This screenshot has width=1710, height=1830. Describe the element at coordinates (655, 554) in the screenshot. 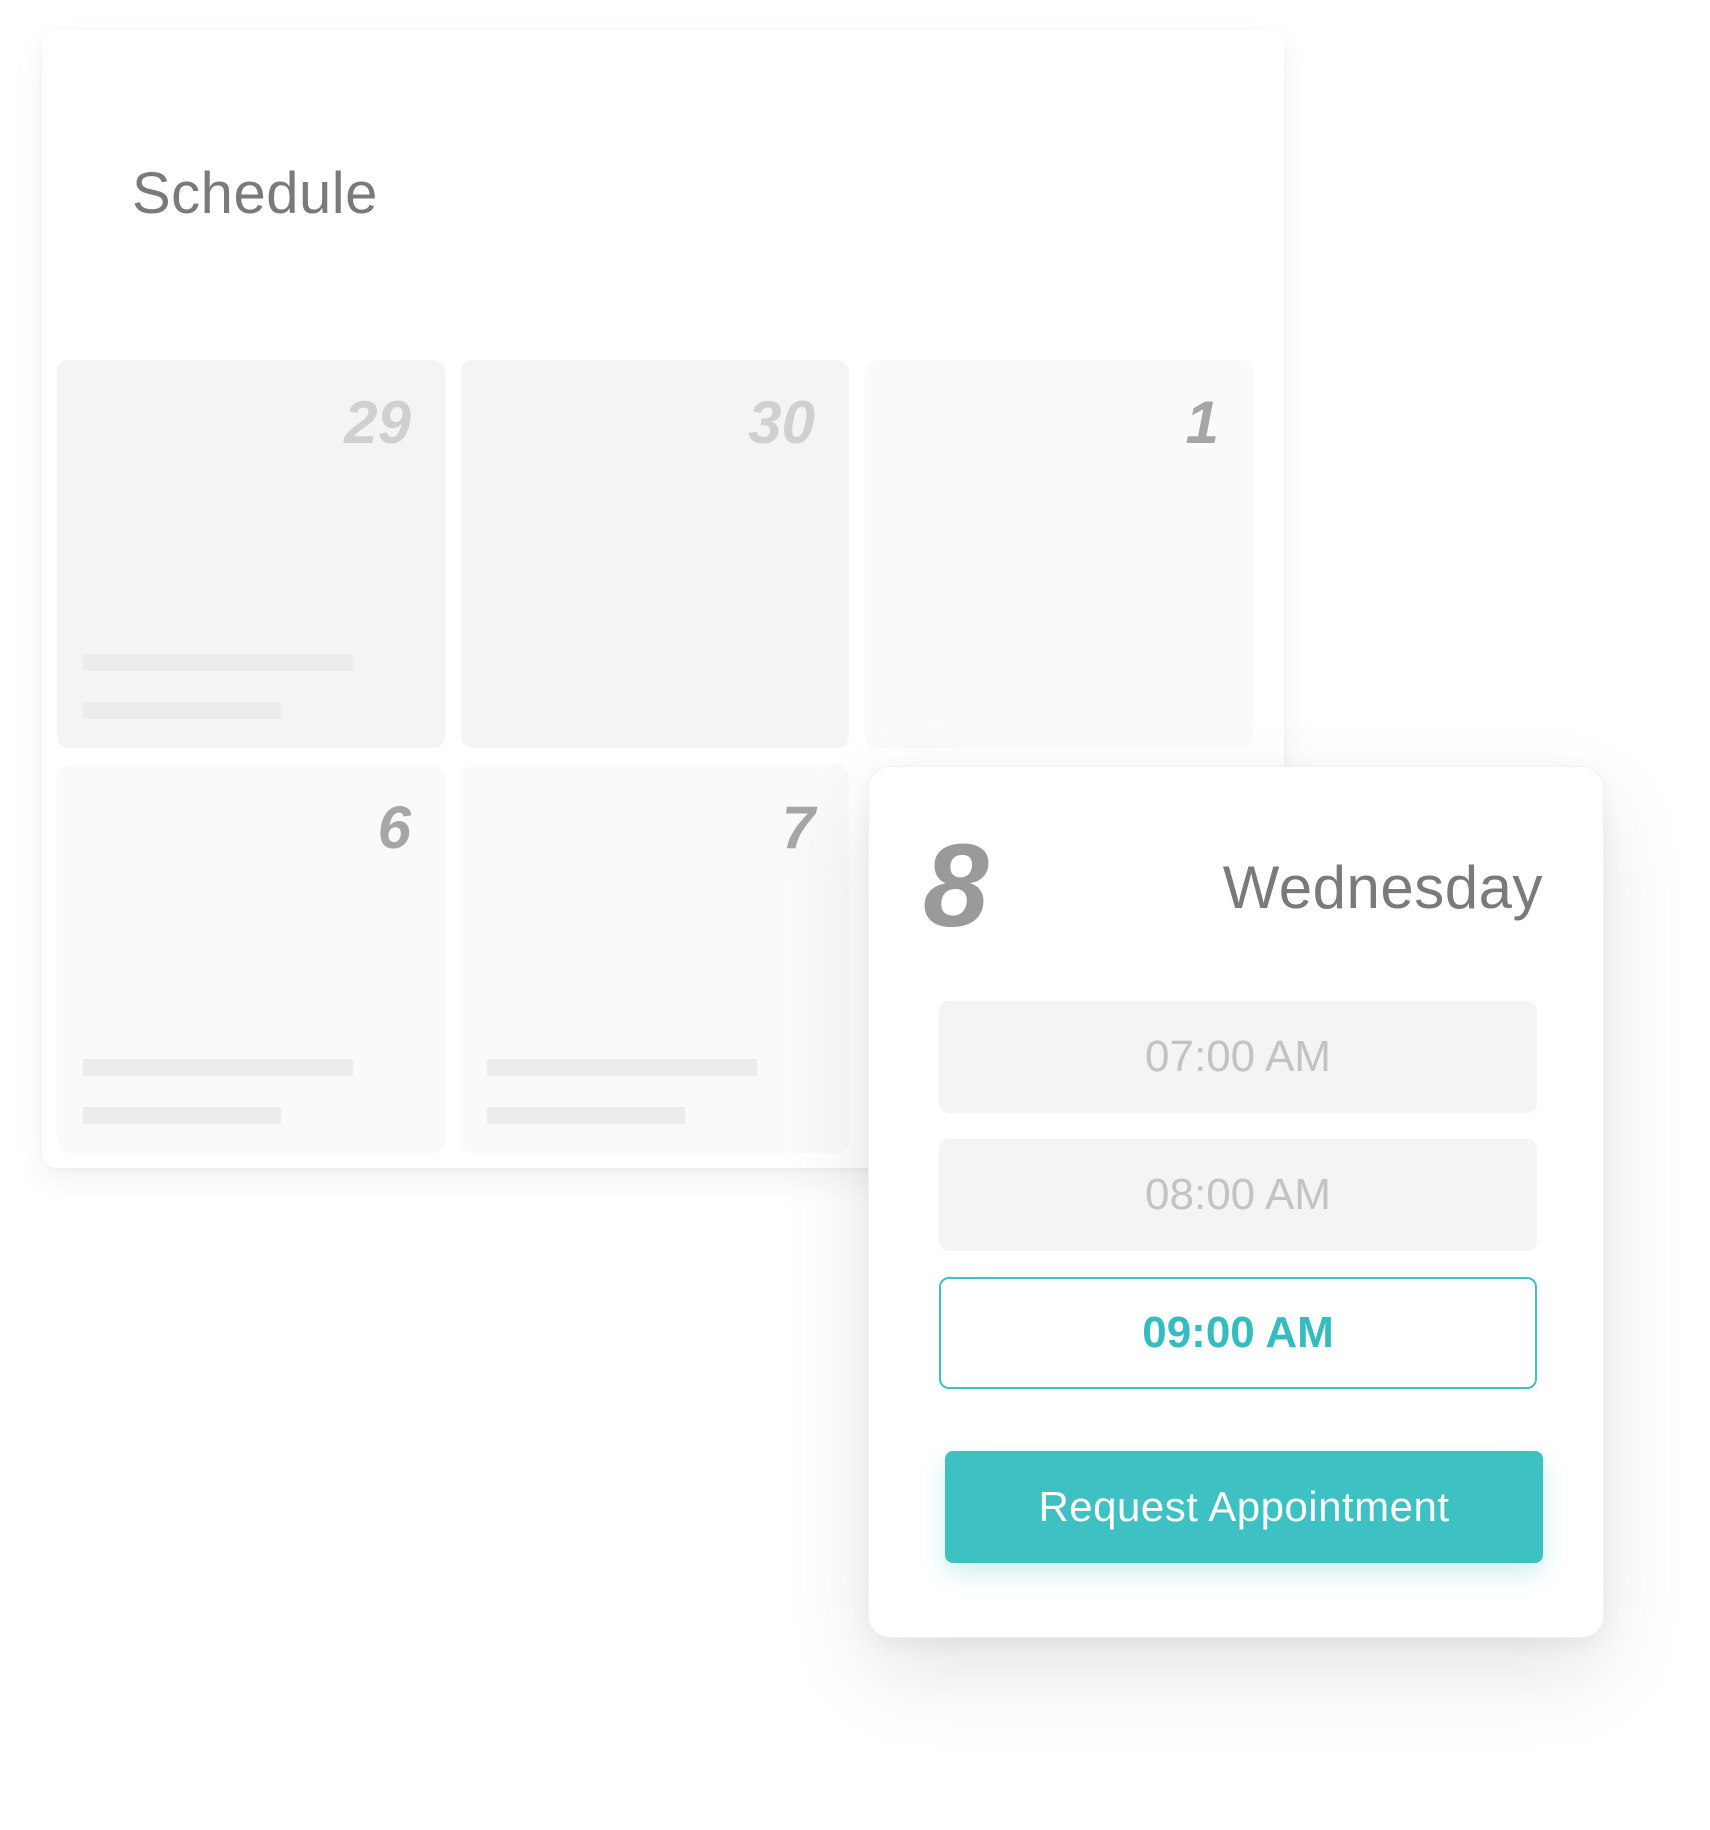

I see `day-cell: 30` at that location.